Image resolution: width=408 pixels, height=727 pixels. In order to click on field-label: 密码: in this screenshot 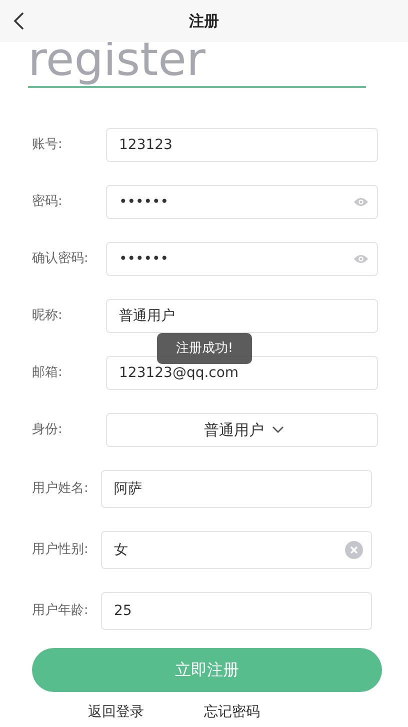, I will do `click(48, 202)`.